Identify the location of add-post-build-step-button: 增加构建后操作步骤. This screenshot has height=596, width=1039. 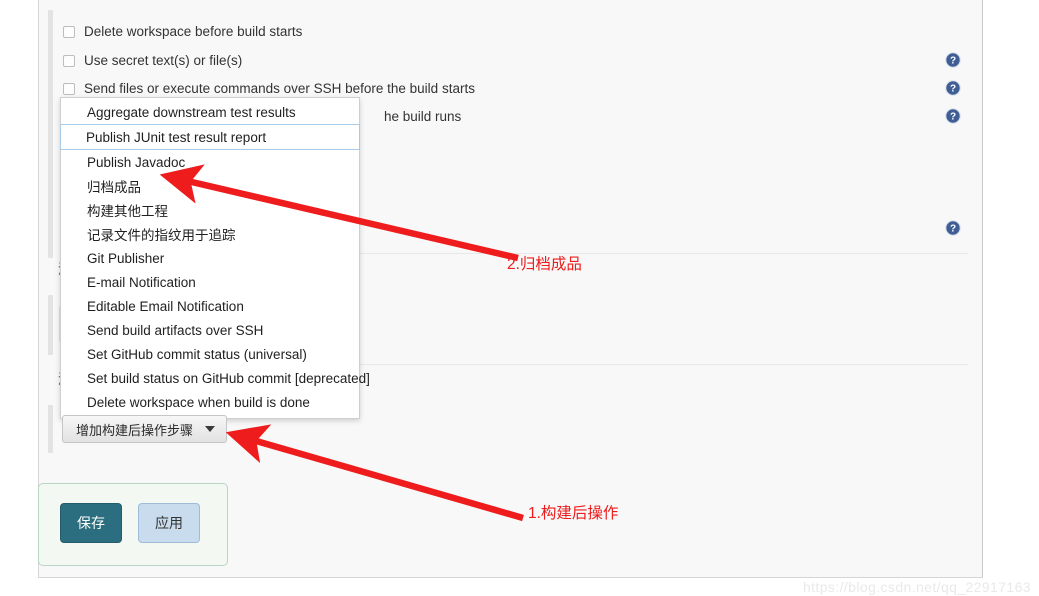
(145, 429).